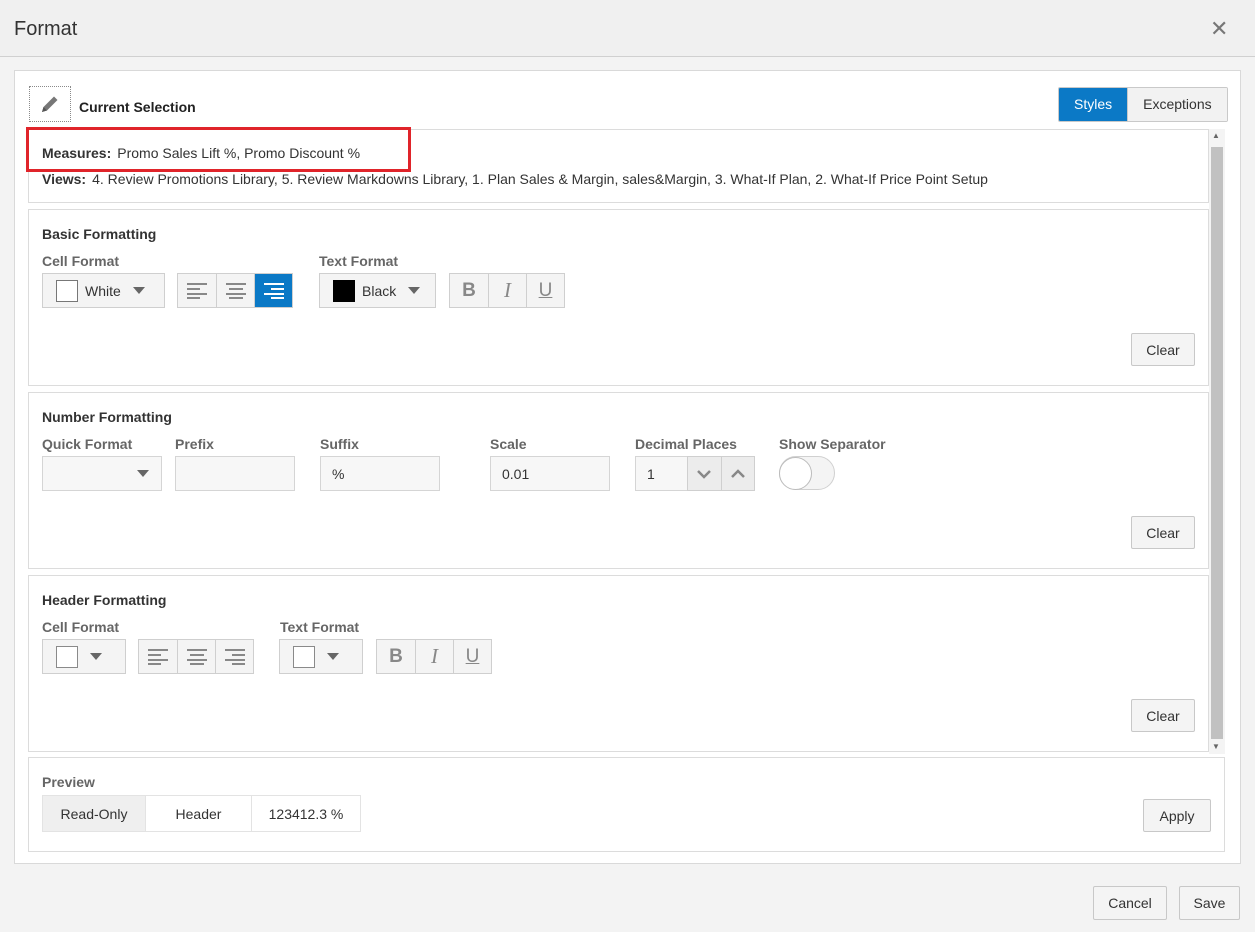  What do you see at coordinates (194, 444) in the screenshot?
I see `prefix-label: Prefix` at bounding box center [194, 444].